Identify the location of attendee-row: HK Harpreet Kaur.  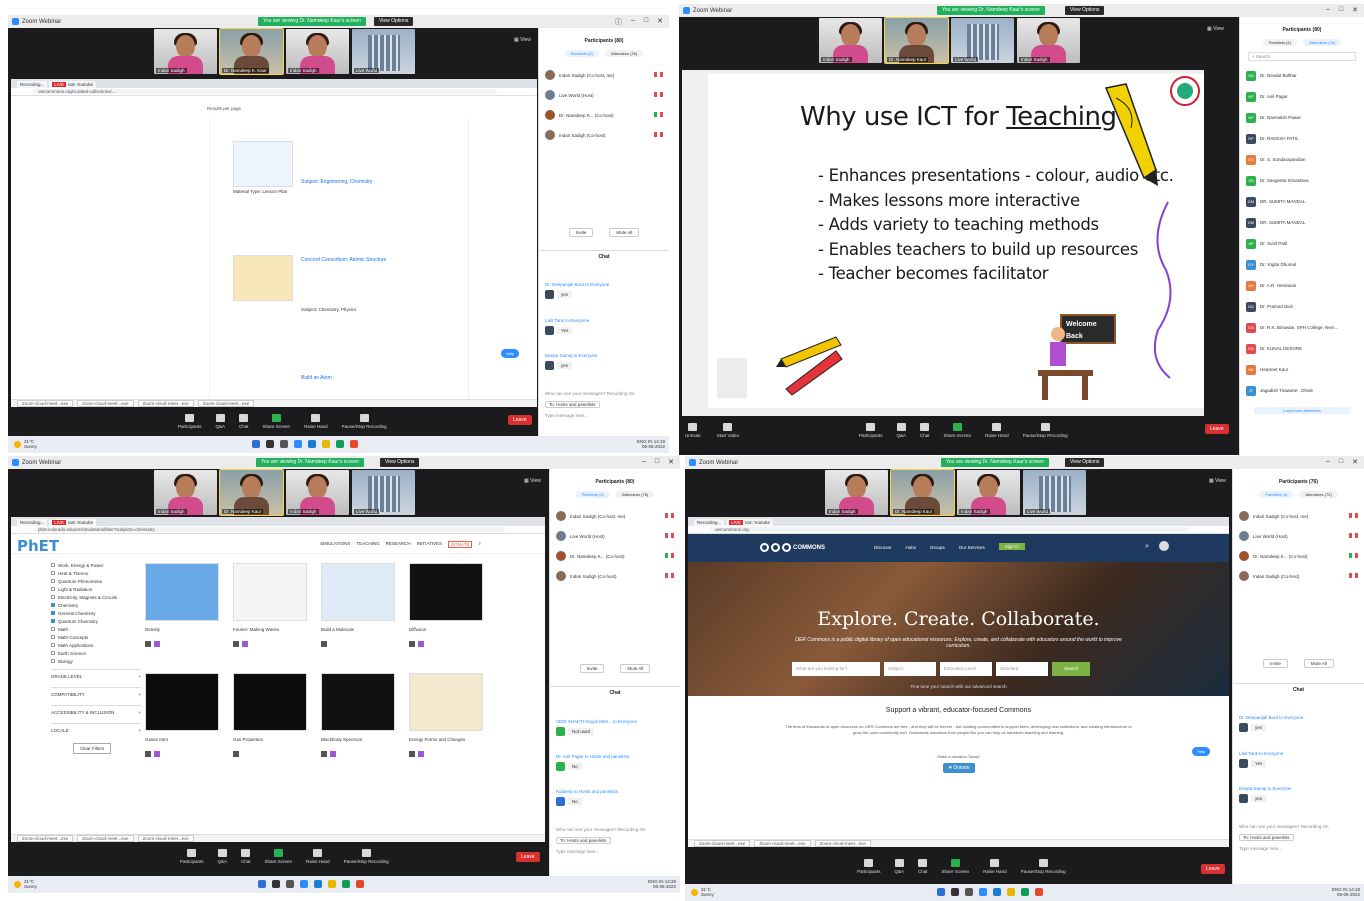
(1302, 369).